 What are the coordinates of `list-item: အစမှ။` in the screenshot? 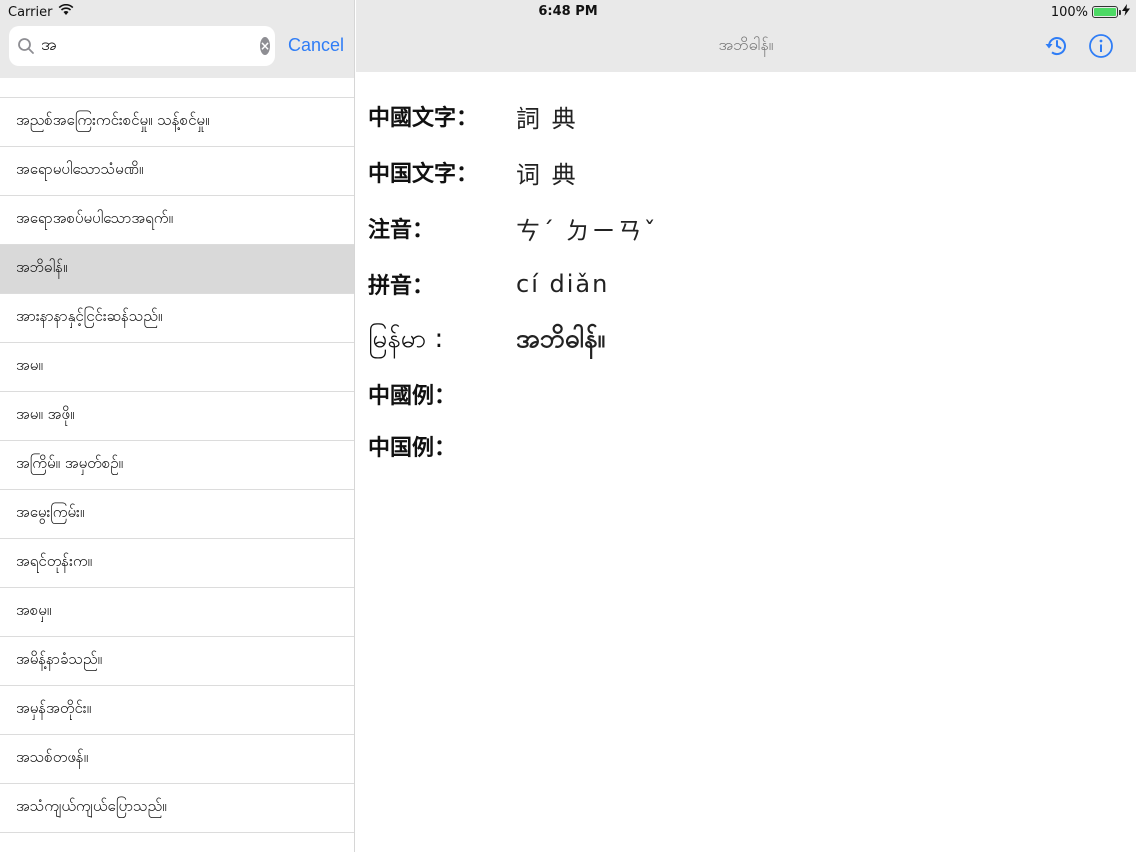 It's located at (177, 612).